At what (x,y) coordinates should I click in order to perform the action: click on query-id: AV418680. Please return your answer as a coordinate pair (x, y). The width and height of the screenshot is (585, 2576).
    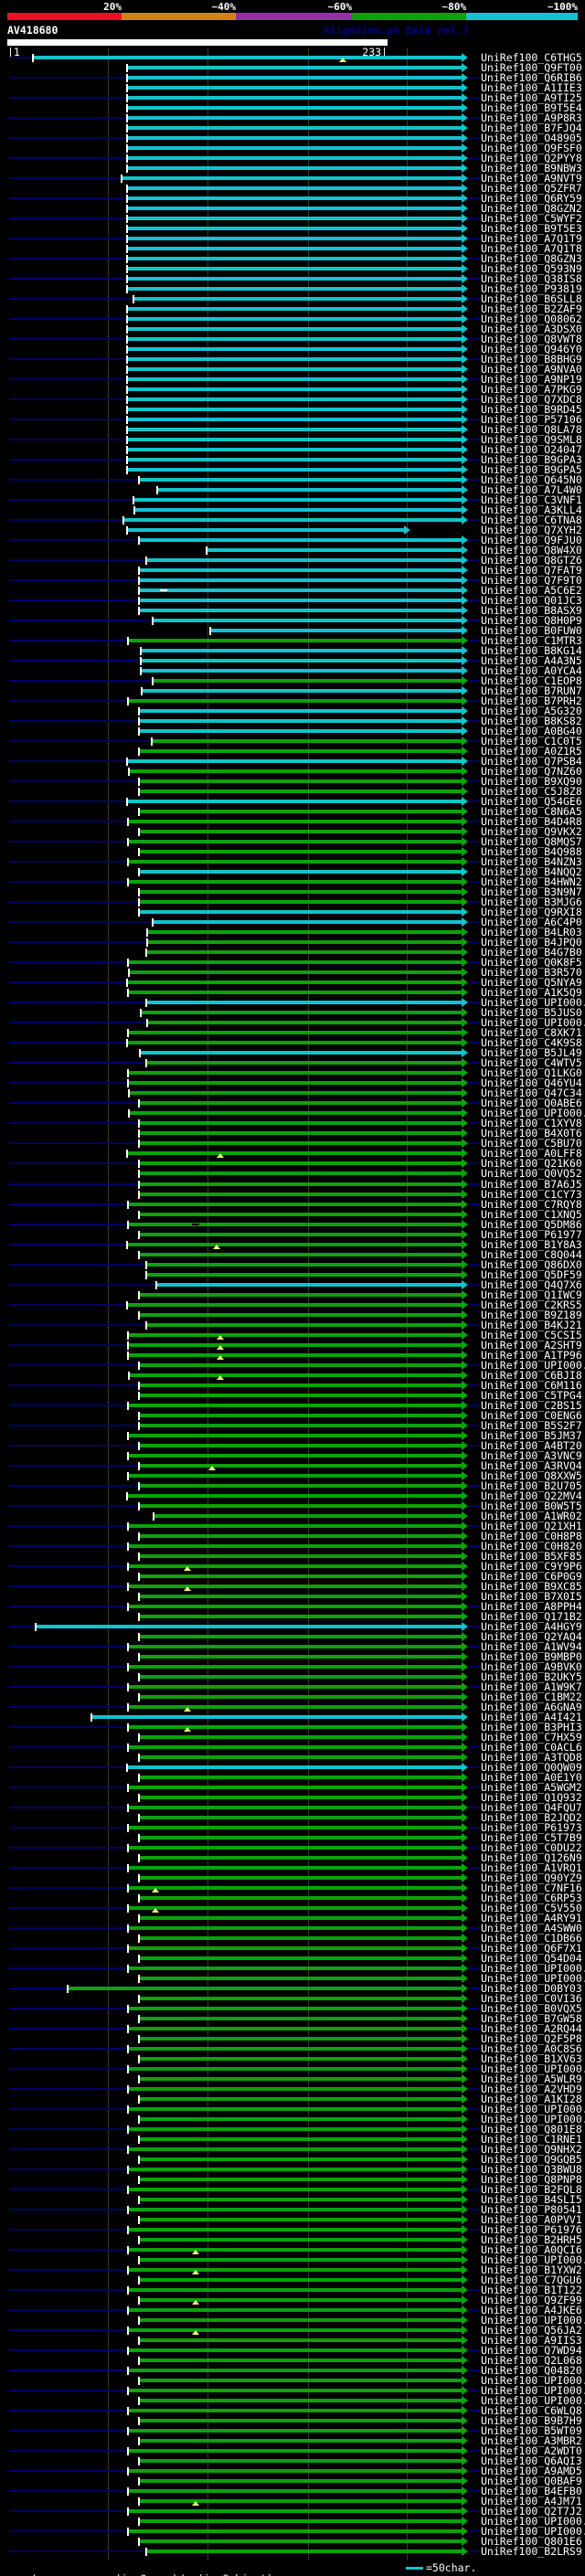
    Looking at the image, I should click on (32, 30).